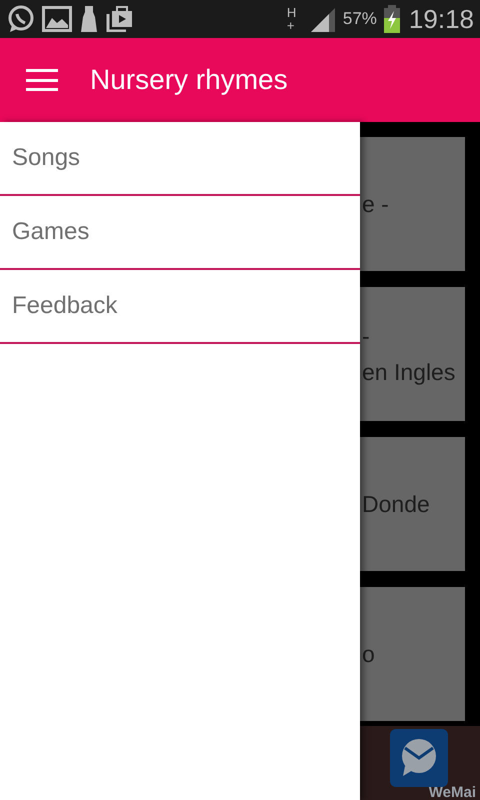 This screenshot has width=480, height=800. What do you see at coordinates (21, 19) in the screenshot?
I see `chat-icon` at bounding box center [21, 19].